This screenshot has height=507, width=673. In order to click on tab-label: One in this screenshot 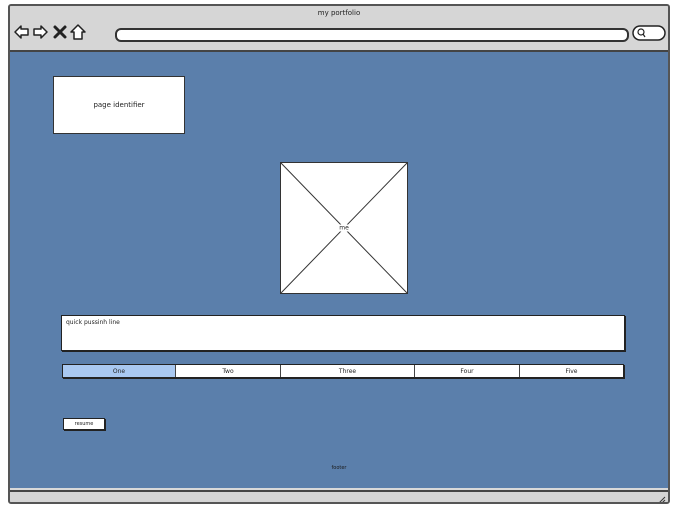, I will do `click(119, 371)`.